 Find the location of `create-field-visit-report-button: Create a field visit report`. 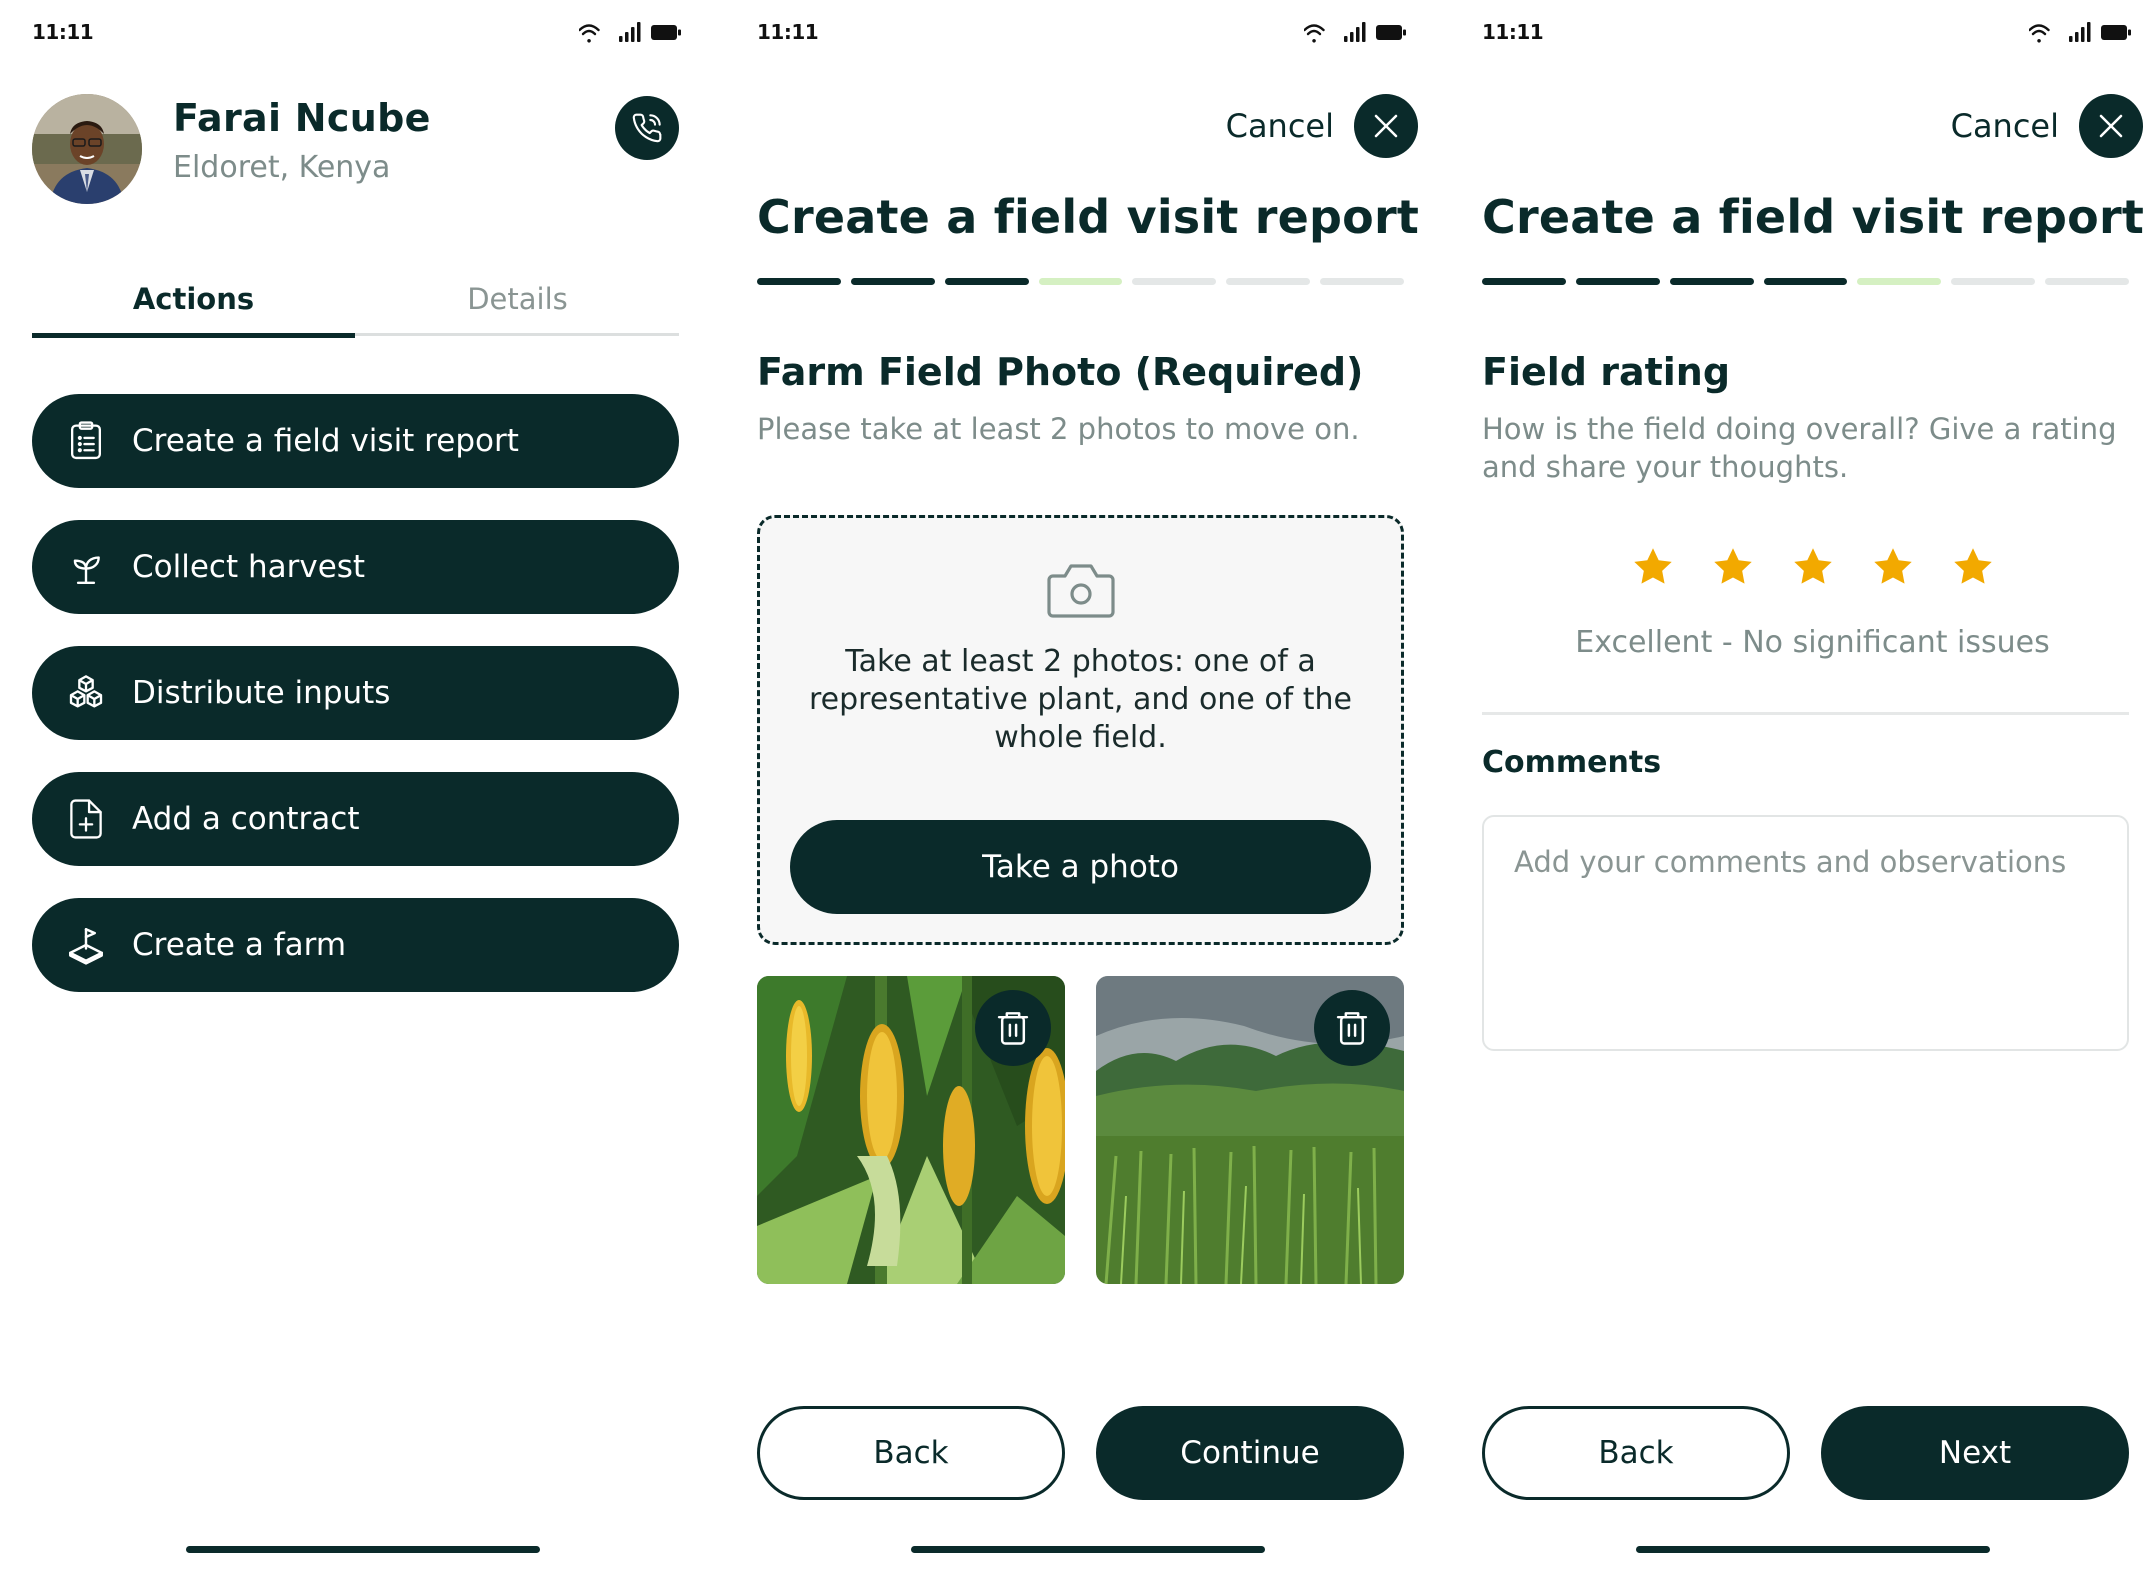

create-field-visit-report-button: Create a field visit report is located at coordinates (355, 441).